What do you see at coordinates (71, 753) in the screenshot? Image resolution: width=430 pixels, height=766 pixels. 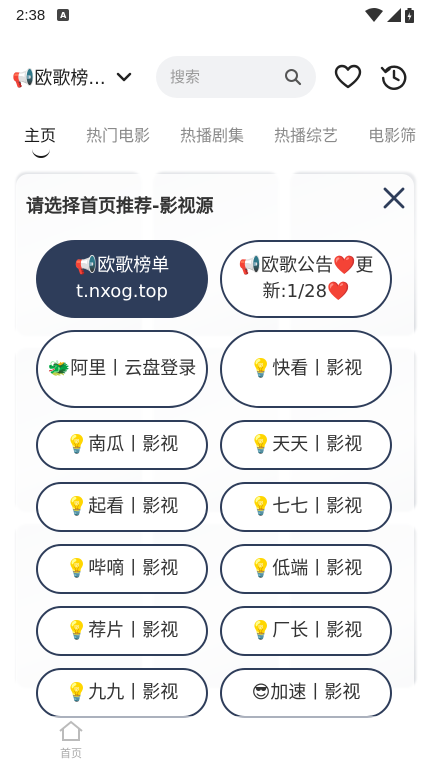 I see `nav-home-label: 首页` at bounding box center [71, 753].